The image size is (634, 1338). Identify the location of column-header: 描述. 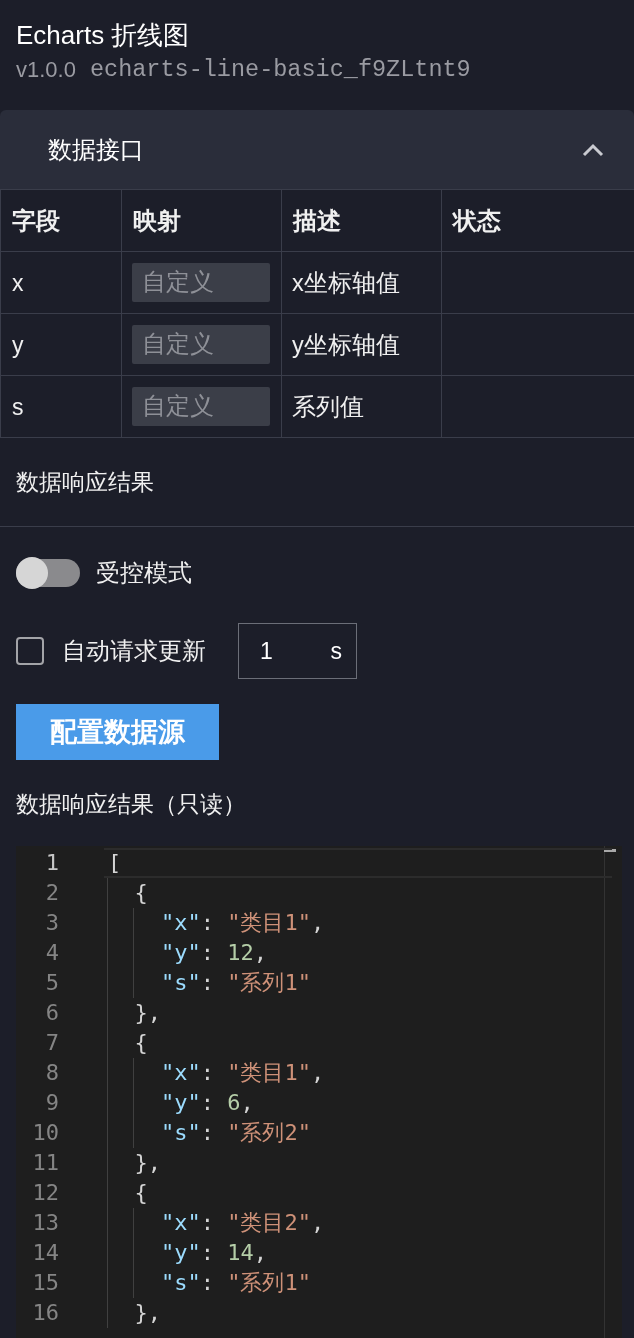
(317, 221).